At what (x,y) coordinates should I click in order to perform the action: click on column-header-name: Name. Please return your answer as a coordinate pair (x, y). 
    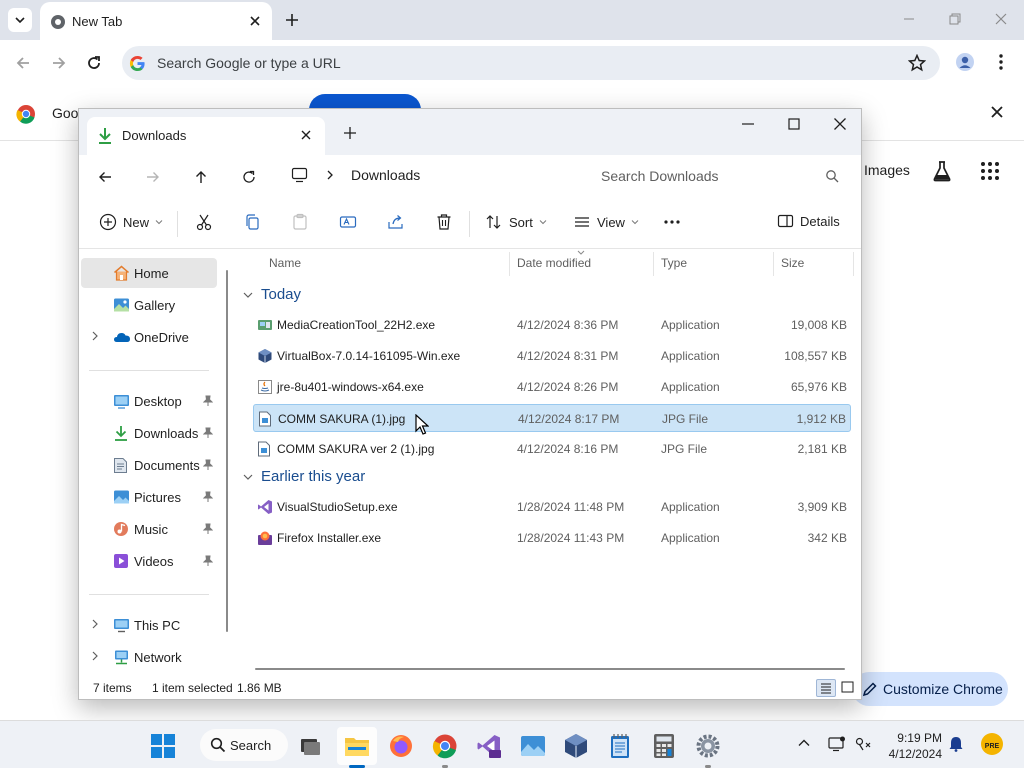
    Looking at the image, I should click on (285, 263).